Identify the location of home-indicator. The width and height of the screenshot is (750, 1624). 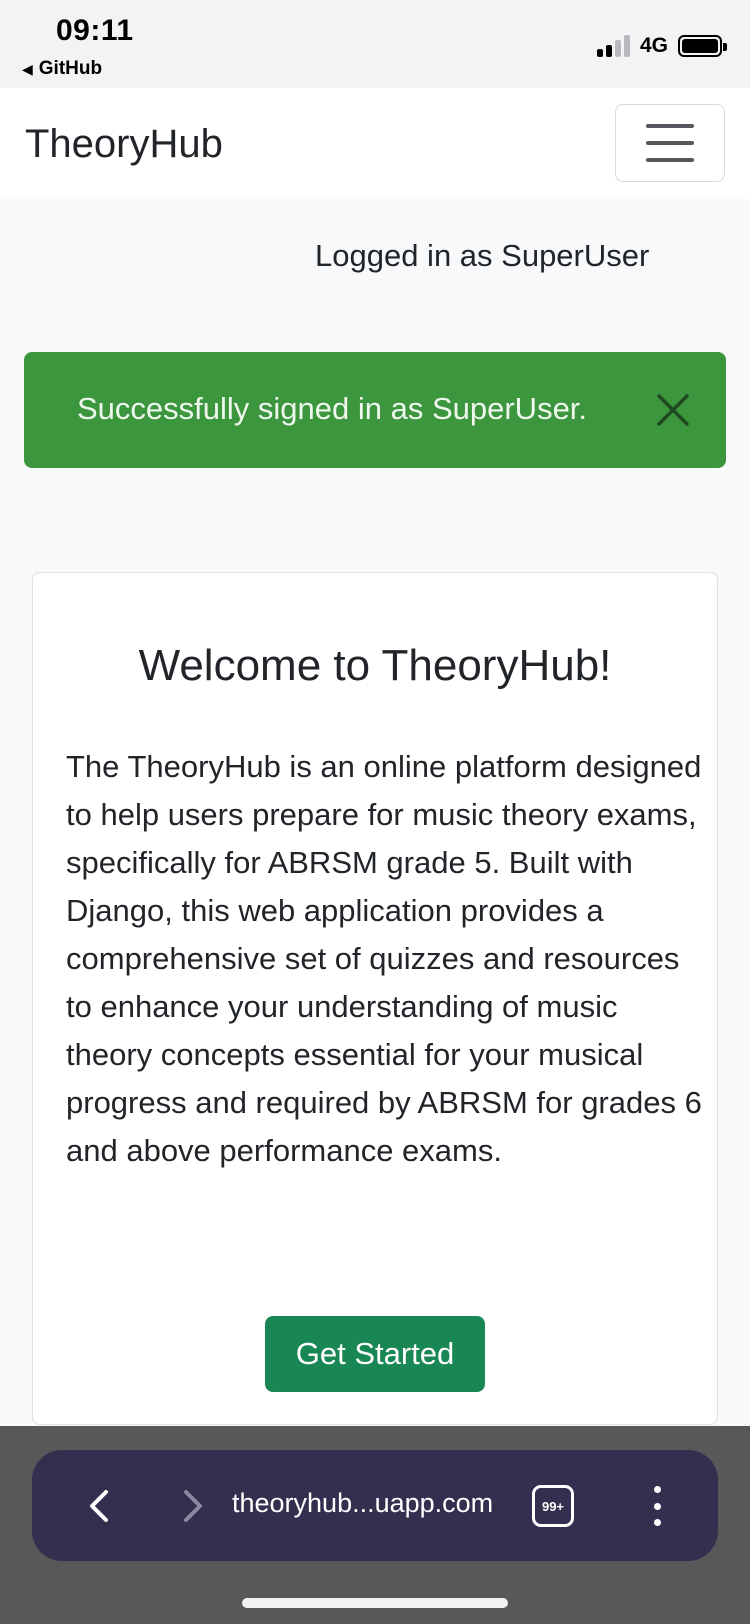
(375, 1603).